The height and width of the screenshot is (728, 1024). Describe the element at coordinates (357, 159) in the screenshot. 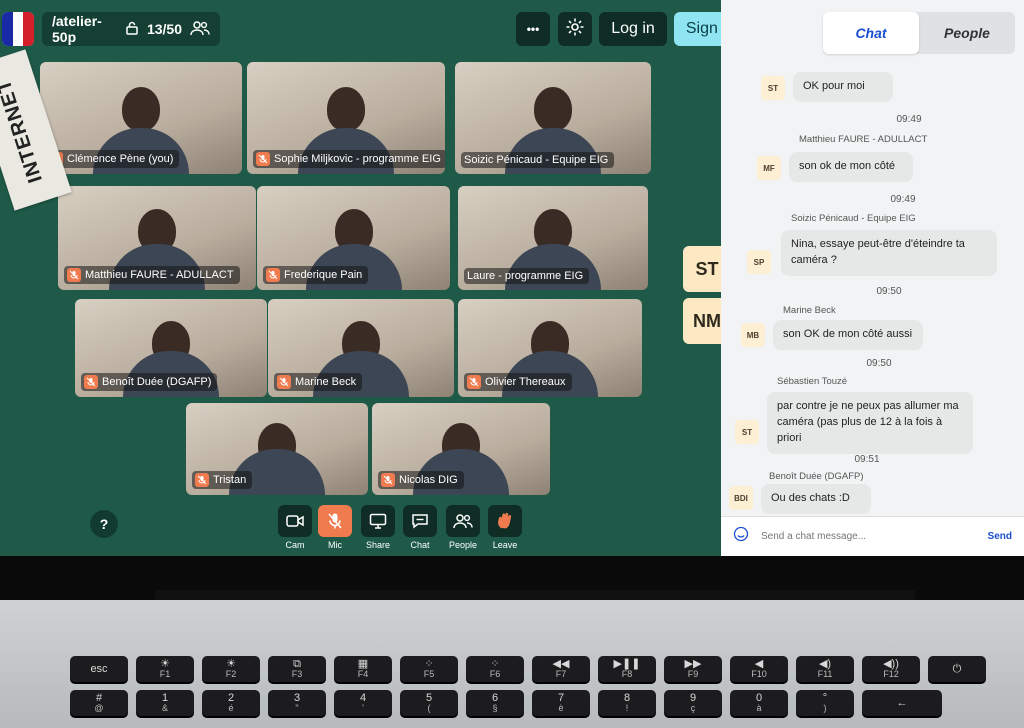

I see `participant-name: Sophie Miljkovic - programme EIG` at that location.